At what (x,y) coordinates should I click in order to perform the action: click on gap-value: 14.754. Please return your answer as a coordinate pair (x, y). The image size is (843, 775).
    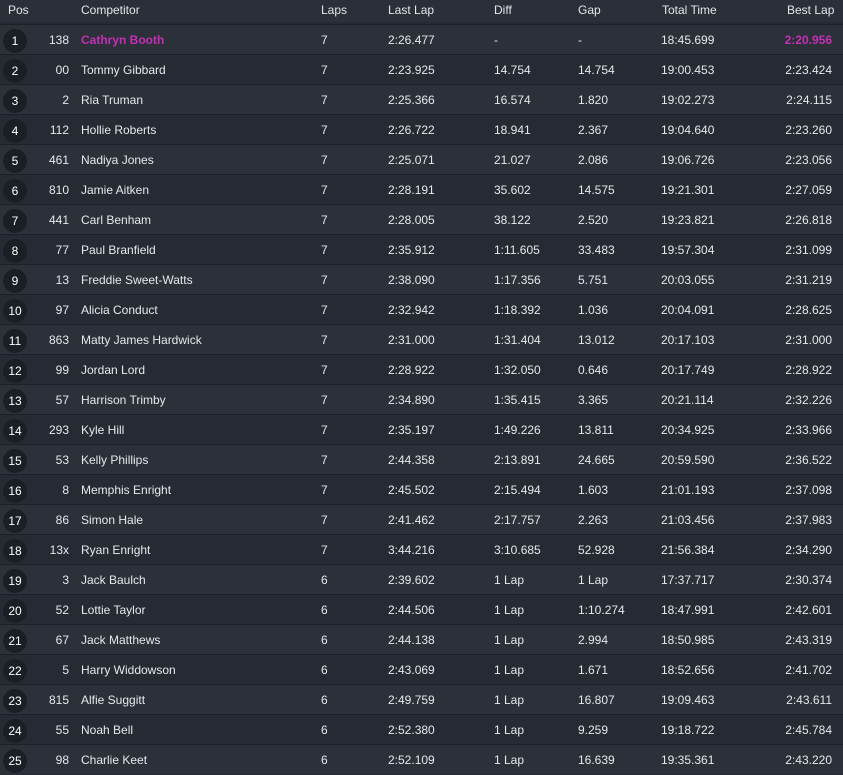
    Looking at the image, I should click on (596, 70).